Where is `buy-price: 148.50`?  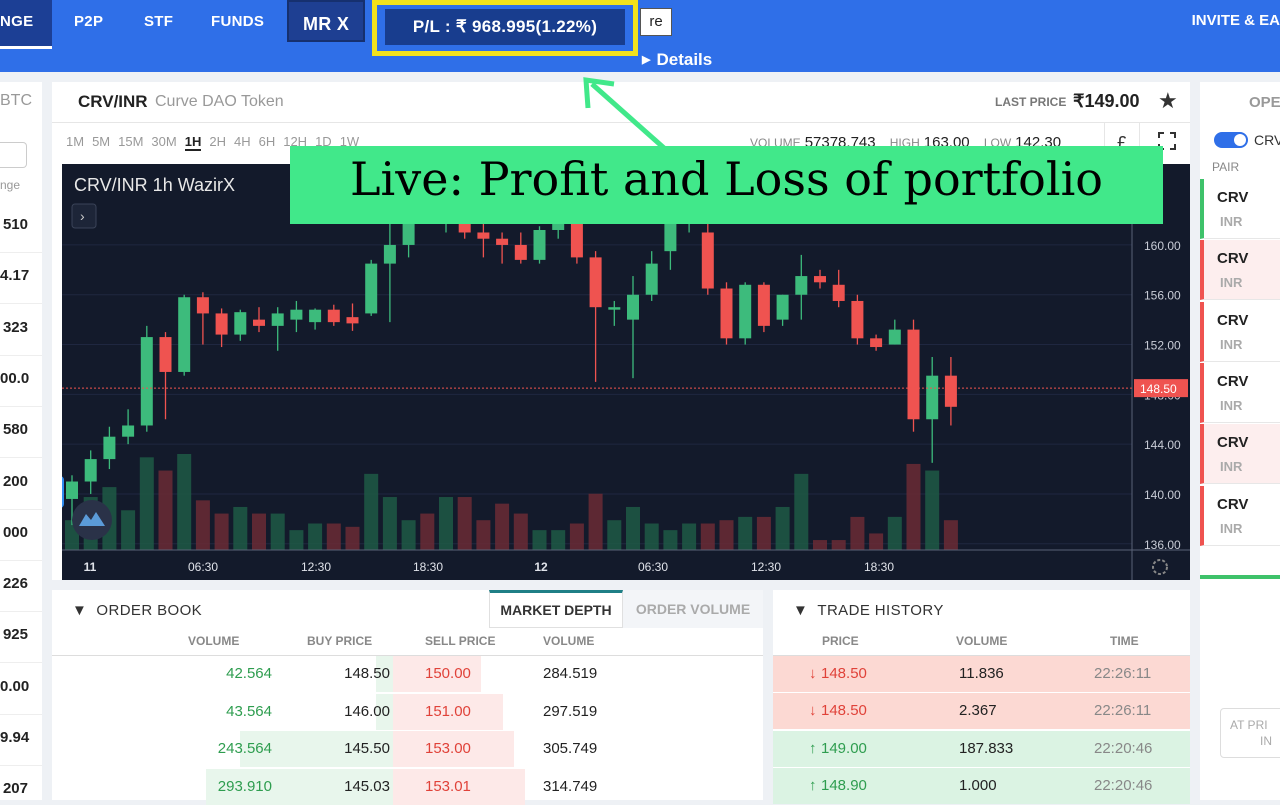 buy-price: 148.50 is located at coordinates (361, 673).